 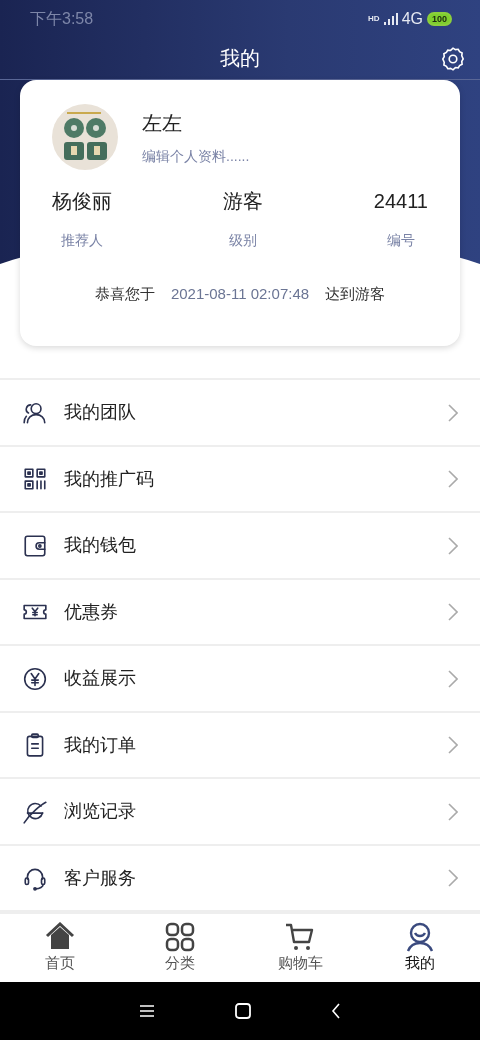 I want to click on signal-icon, so click(x=390, y=18).